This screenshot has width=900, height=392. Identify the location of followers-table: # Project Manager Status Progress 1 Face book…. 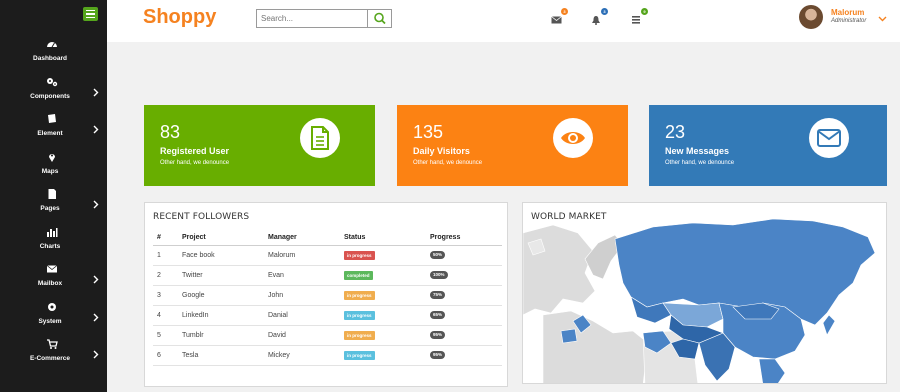
(327, 298).